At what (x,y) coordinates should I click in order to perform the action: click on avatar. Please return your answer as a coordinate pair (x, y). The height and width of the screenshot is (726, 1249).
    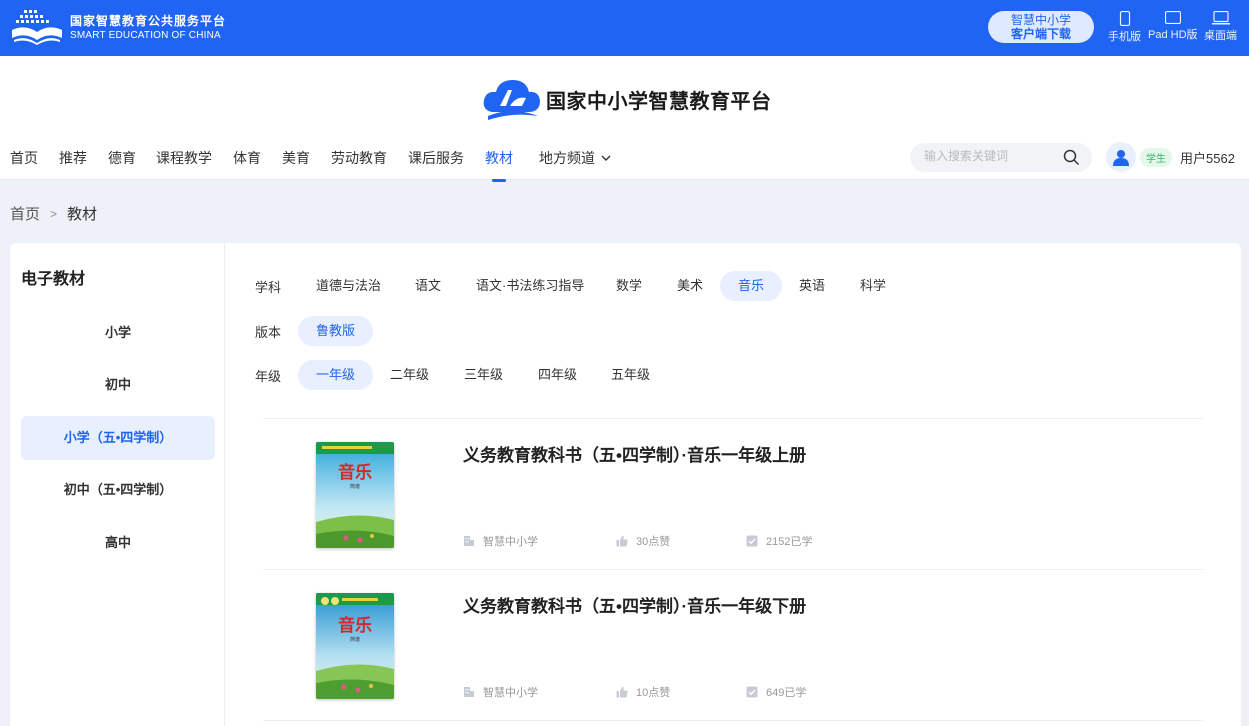
    Looking at the image, I should click on (1121, 157).